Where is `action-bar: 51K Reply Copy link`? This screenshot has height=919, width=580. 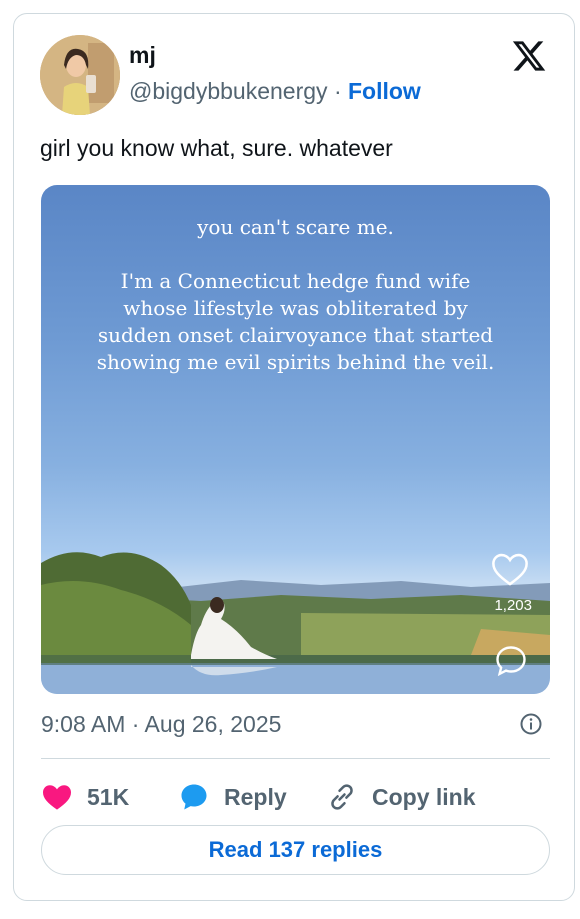
action-bar: 51K Reply Copy link is located at coordinates (295, 797).